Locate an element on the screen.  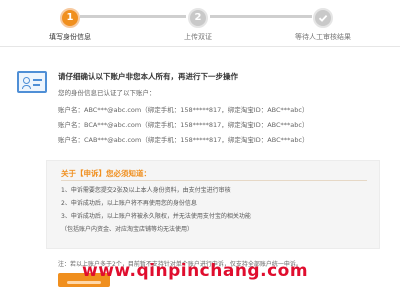
step-number-badge: 1 is located at coordinates (70, 18).